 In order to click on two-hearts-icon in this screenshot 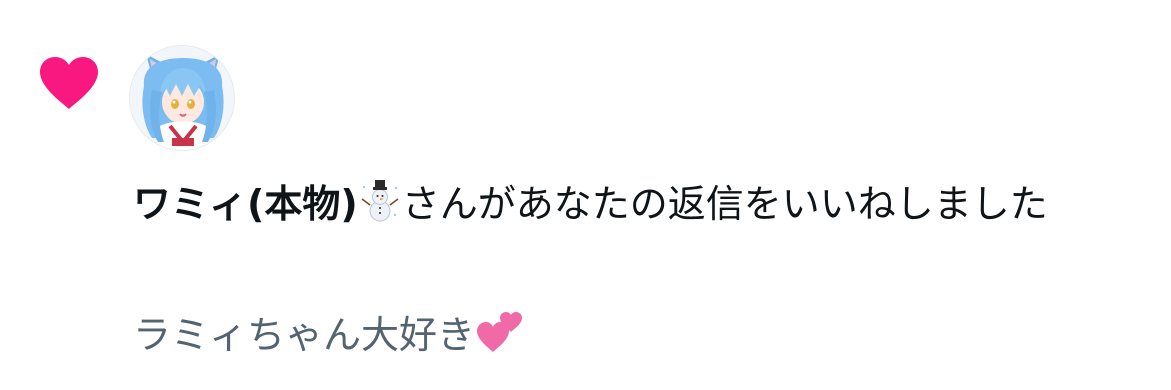, I will do `click(499, 338)`.